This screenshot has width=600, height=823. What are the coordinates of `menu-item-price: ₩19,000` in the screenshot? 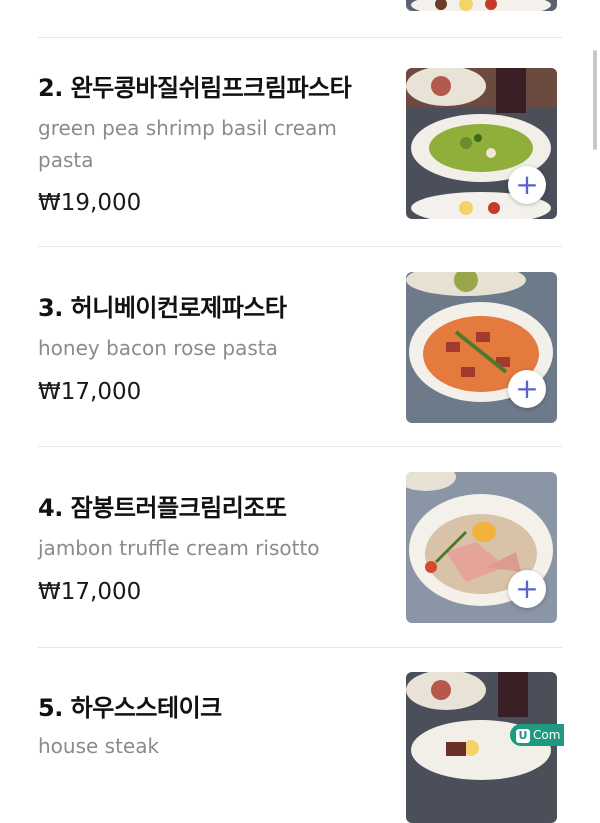 It's located at (90, 203).